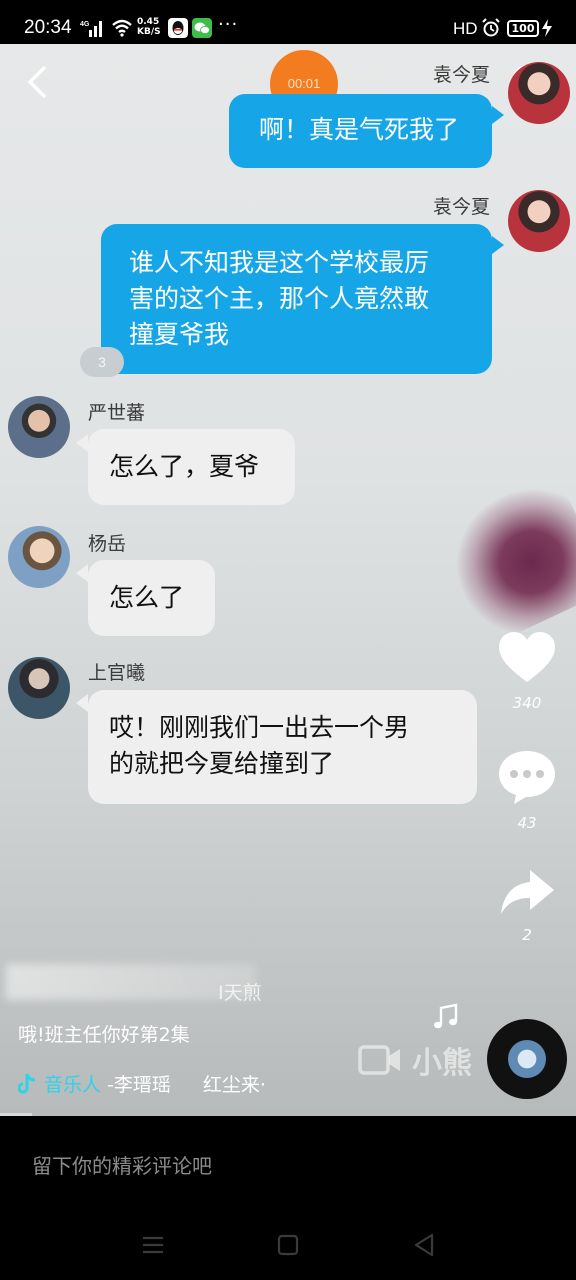 The width and height of the screenshot is (576, 1280). I want to click on music-artist: -李瑨瑶, so click(139, 1085).